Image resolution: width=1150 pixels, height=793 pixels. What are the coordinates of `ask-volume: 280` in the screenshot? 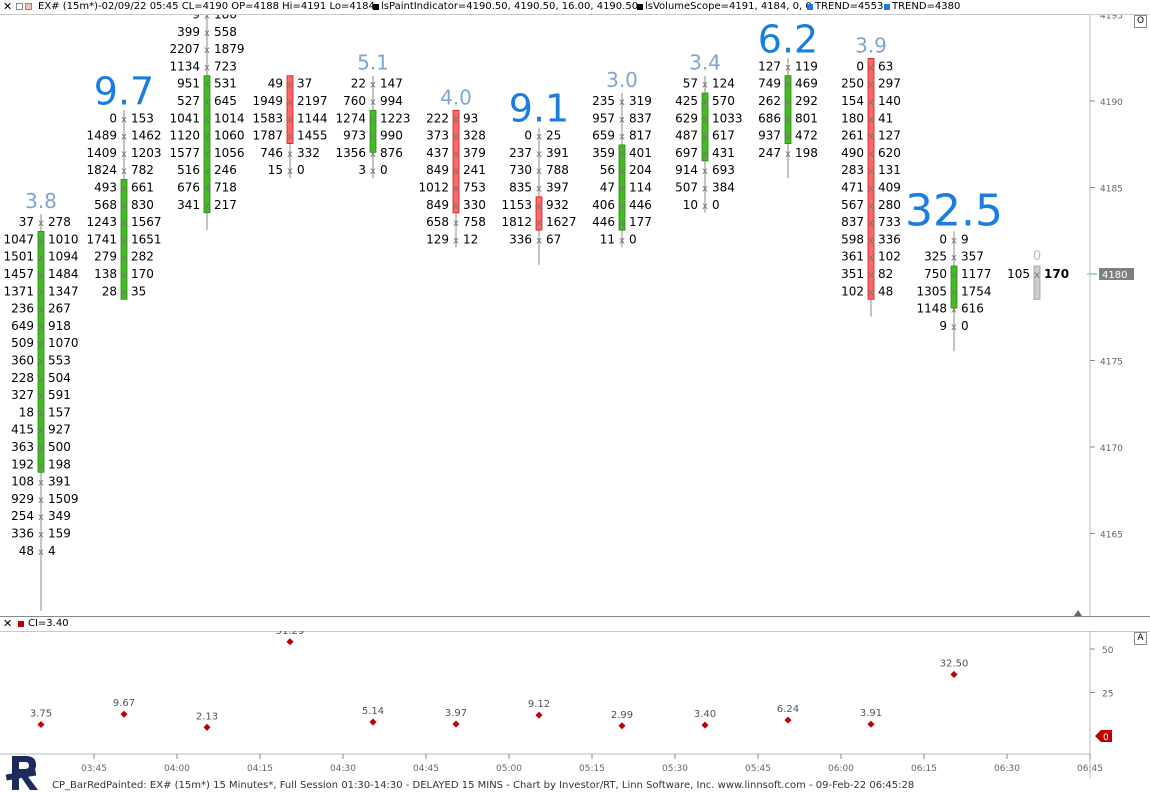 It's located at (889, 205).